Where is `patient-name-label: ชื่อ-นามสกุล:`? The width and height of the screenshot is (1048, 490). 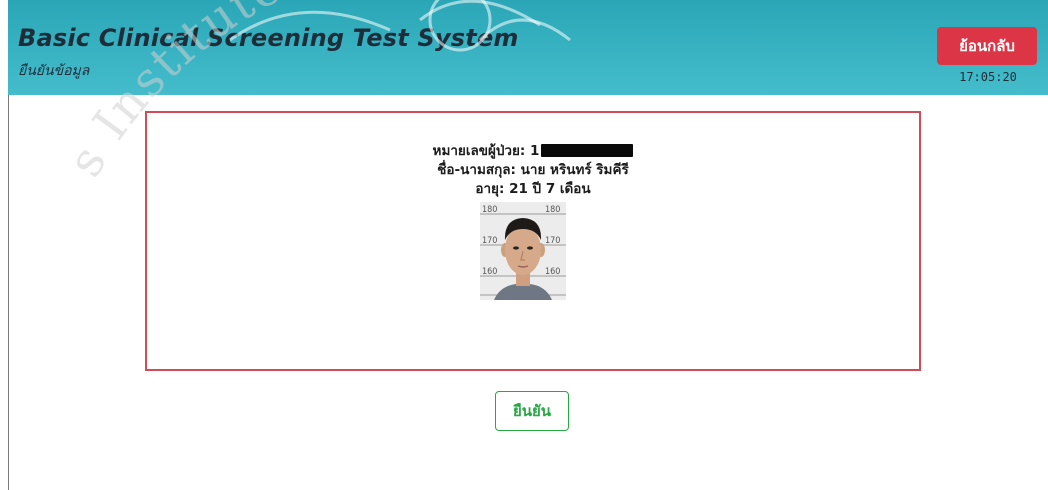 patient-name-label: ชื่อ-นามสกุล: is located at coordinates (476, 170).